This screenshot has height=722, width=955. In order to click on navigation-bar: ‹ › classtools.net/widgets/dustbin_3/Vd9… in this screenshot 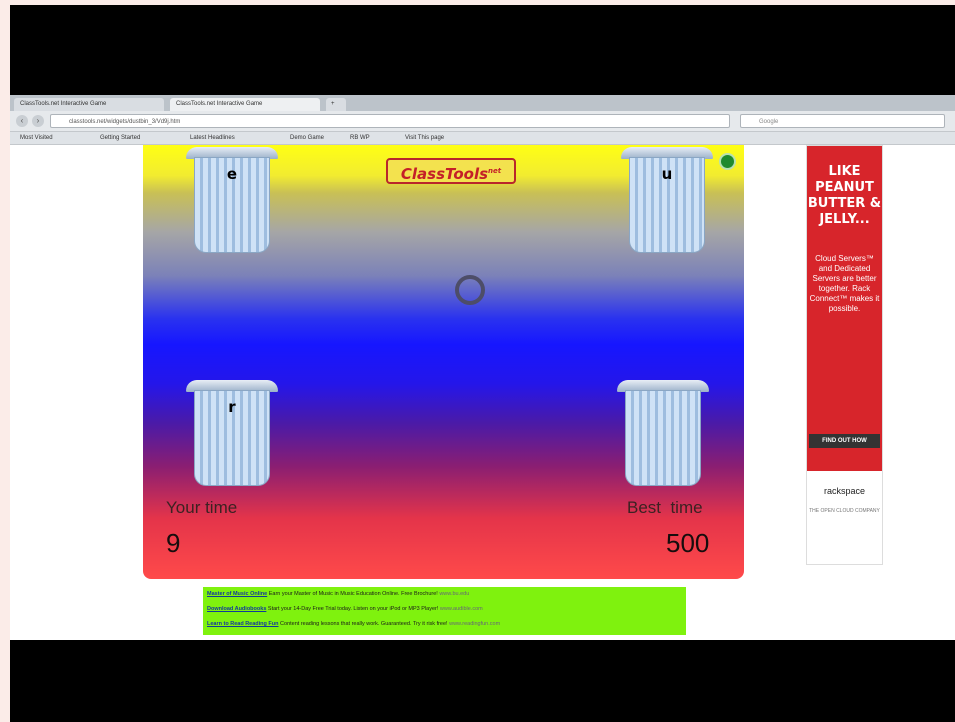, I will do `click(482, 121)`.